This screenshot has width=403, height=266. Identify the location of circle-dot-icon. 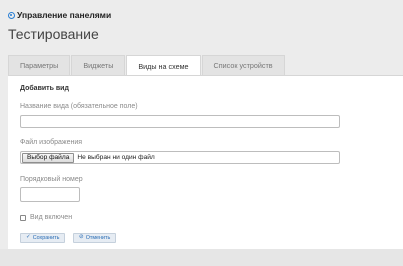
(11, 15).